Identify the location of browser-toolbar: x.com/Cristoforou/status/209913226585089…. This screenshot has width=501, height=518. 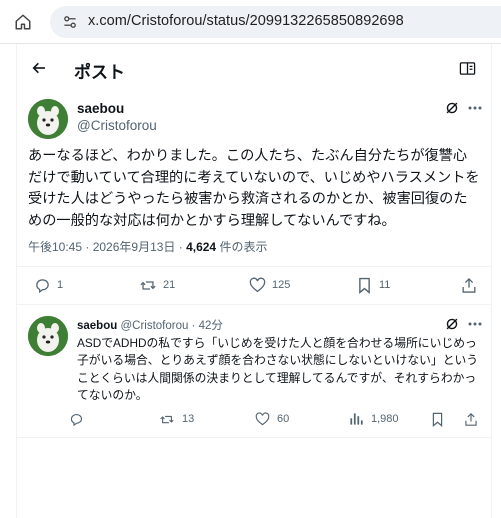
(250, 22).